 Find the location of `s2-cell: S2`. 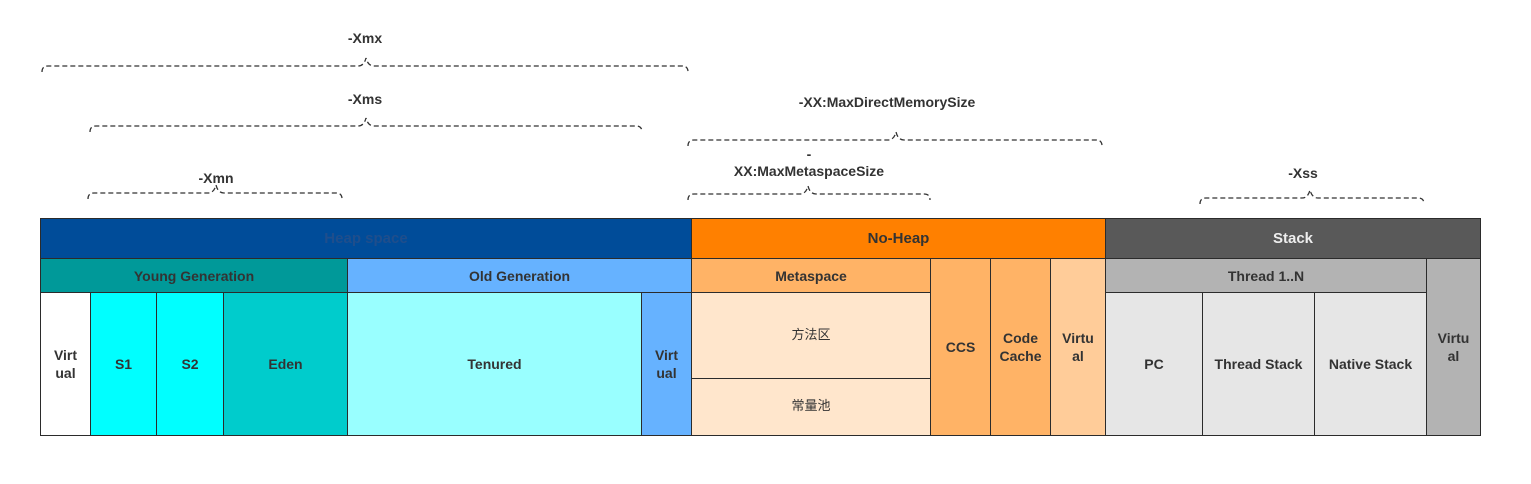

s2-cell: S2 is located at coordinates (190, 364).